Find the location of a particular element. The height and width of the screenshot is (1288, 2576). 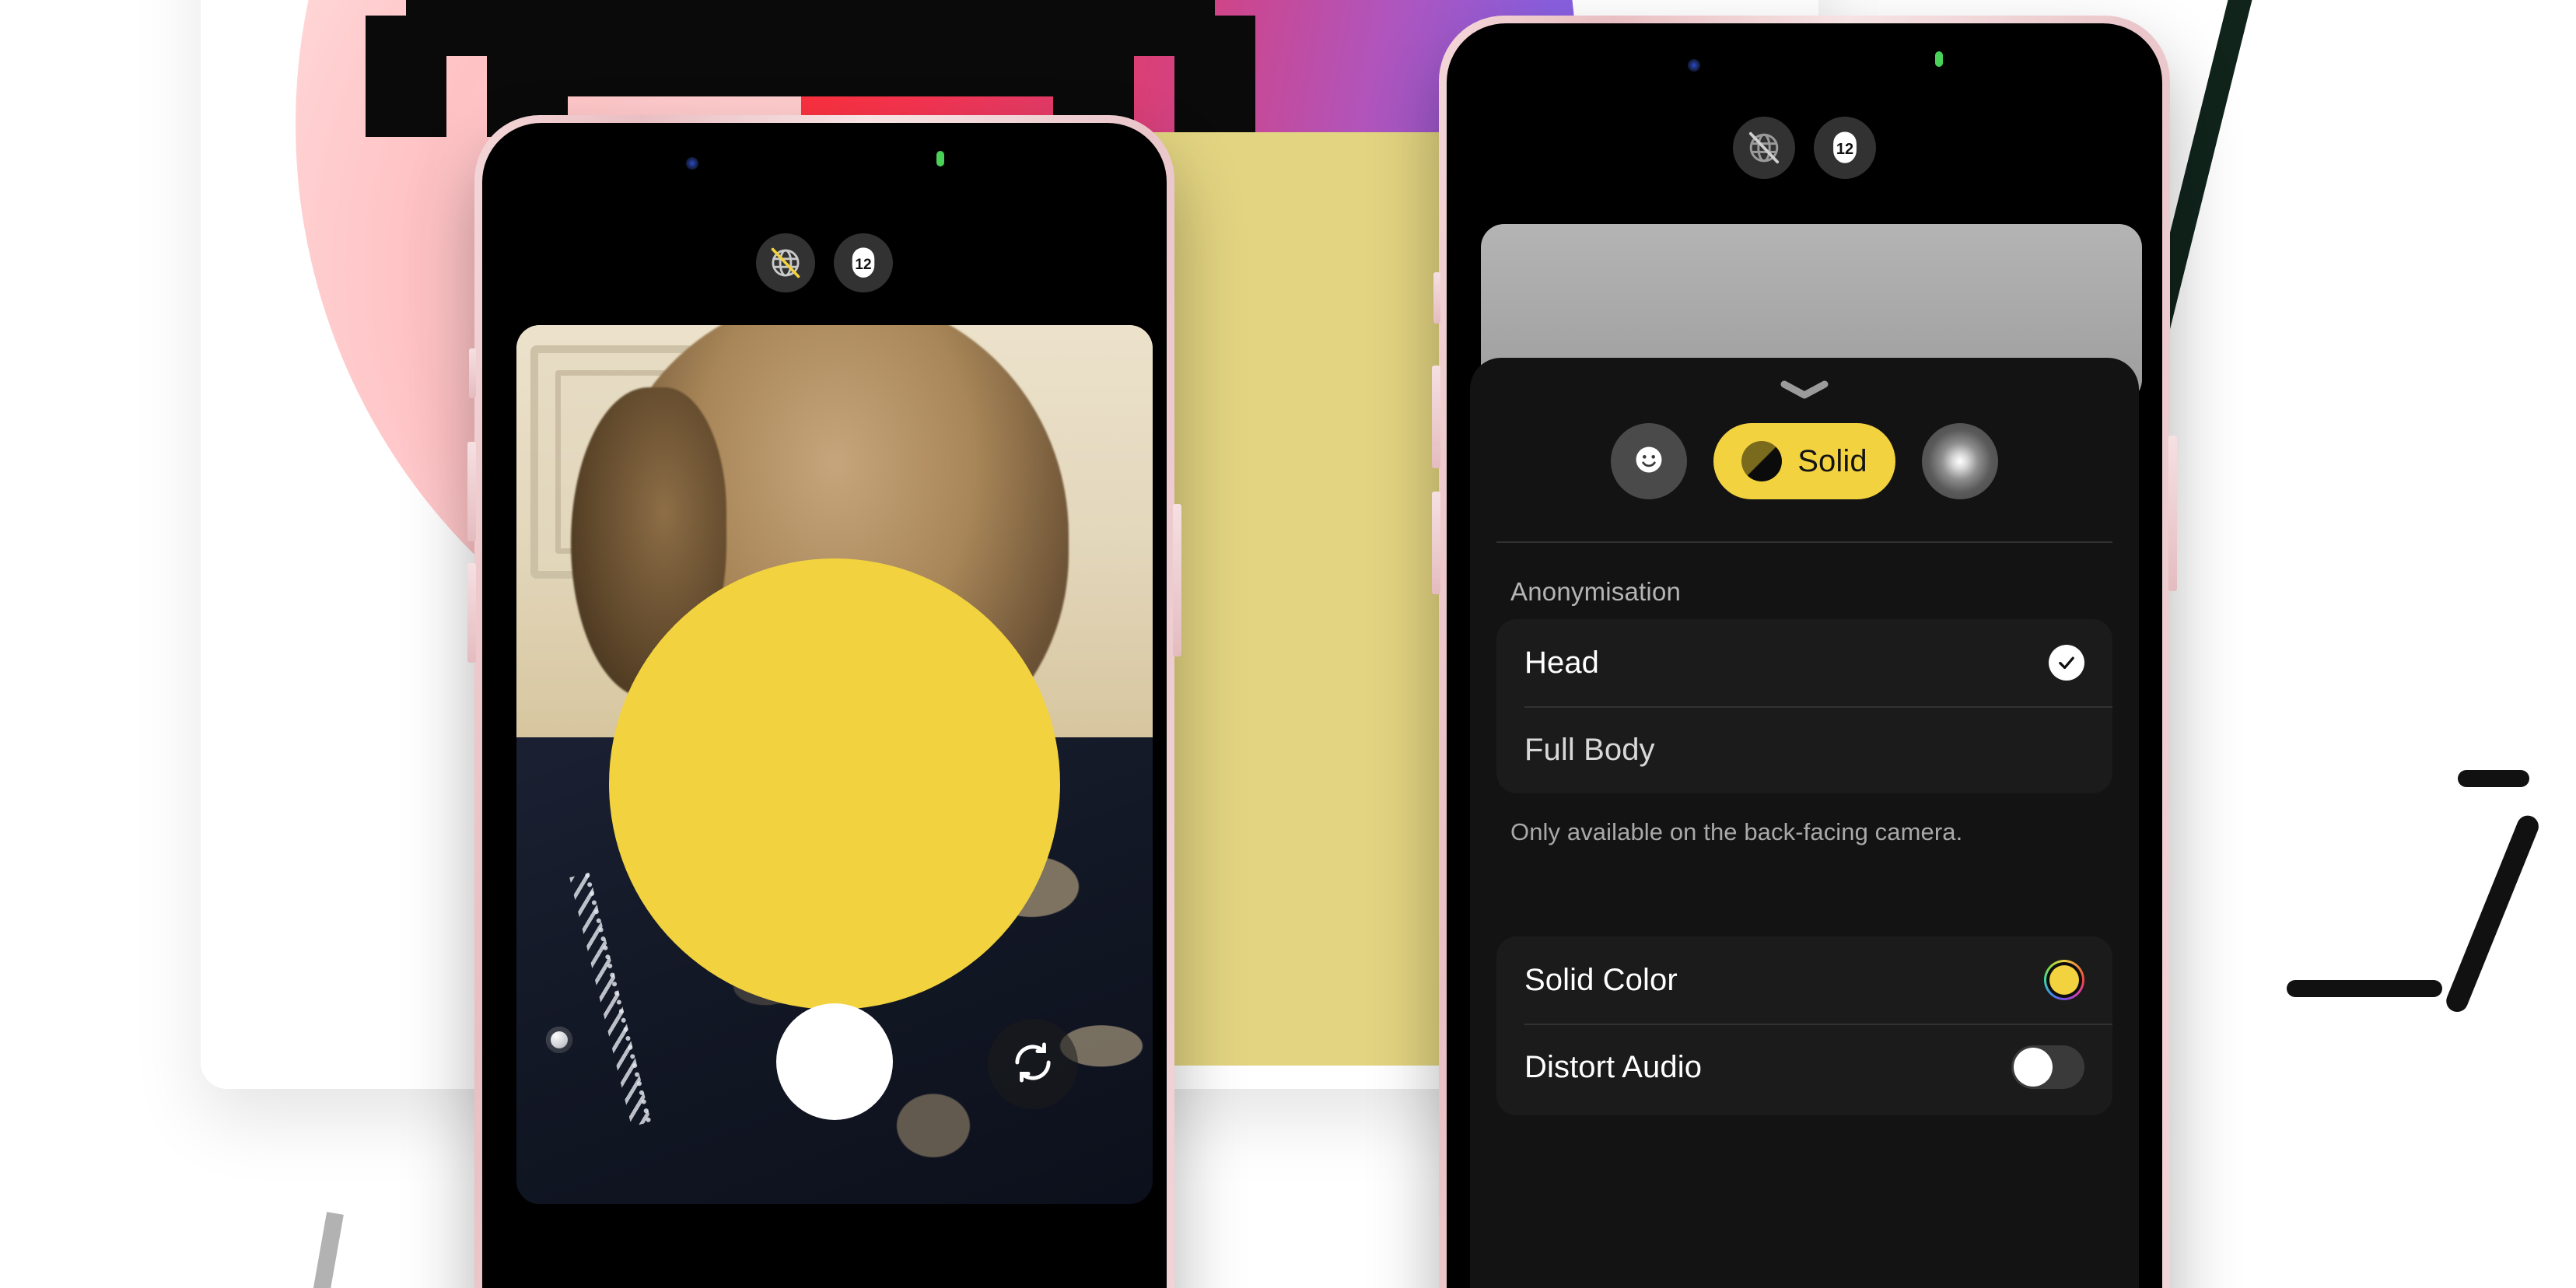

camera-flip-icon is located at coordinates (1033, 1064).